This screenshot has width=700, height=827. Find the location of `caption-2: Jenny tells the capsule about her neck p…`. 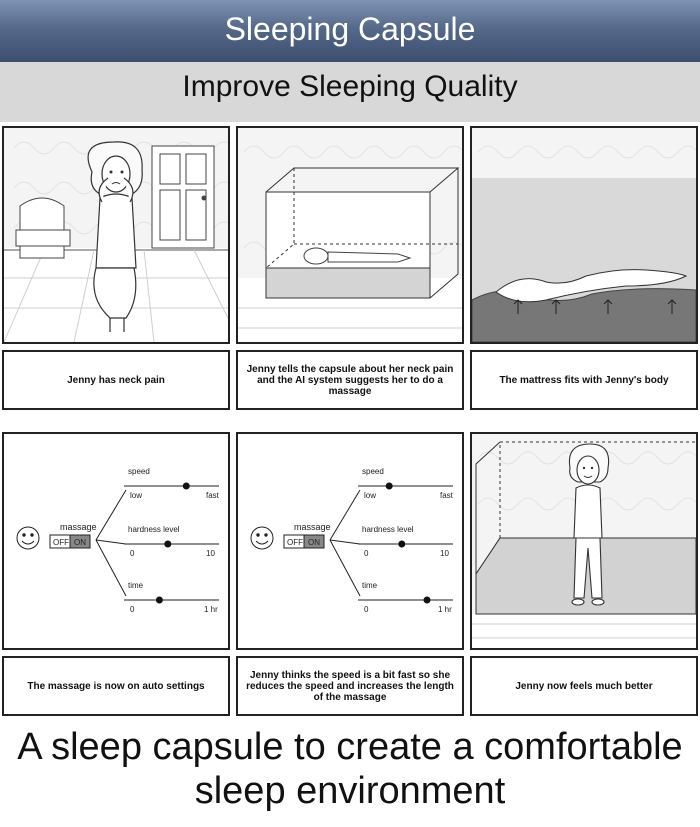

caption-2: Jenny tells the capsule about her neck p… is located at coordinates (350, 380).